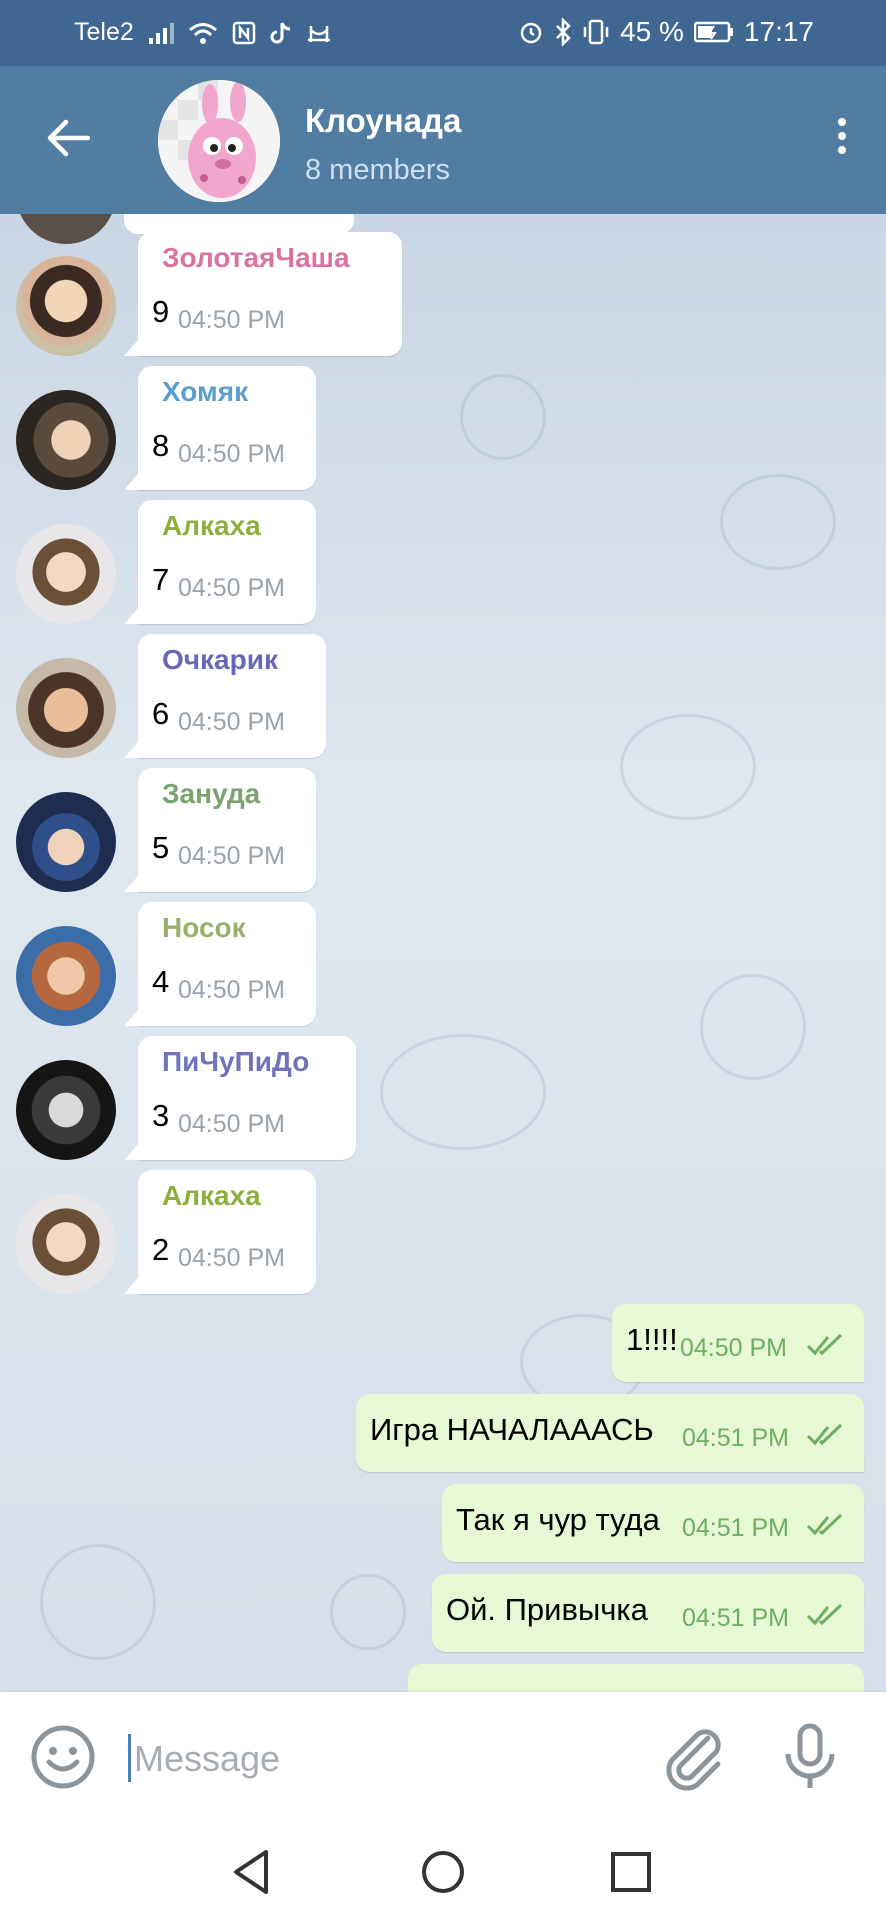  Describe the element at coordinates (104, 32) in the screenshot. I see `carrier-label: Tele2` at that location.